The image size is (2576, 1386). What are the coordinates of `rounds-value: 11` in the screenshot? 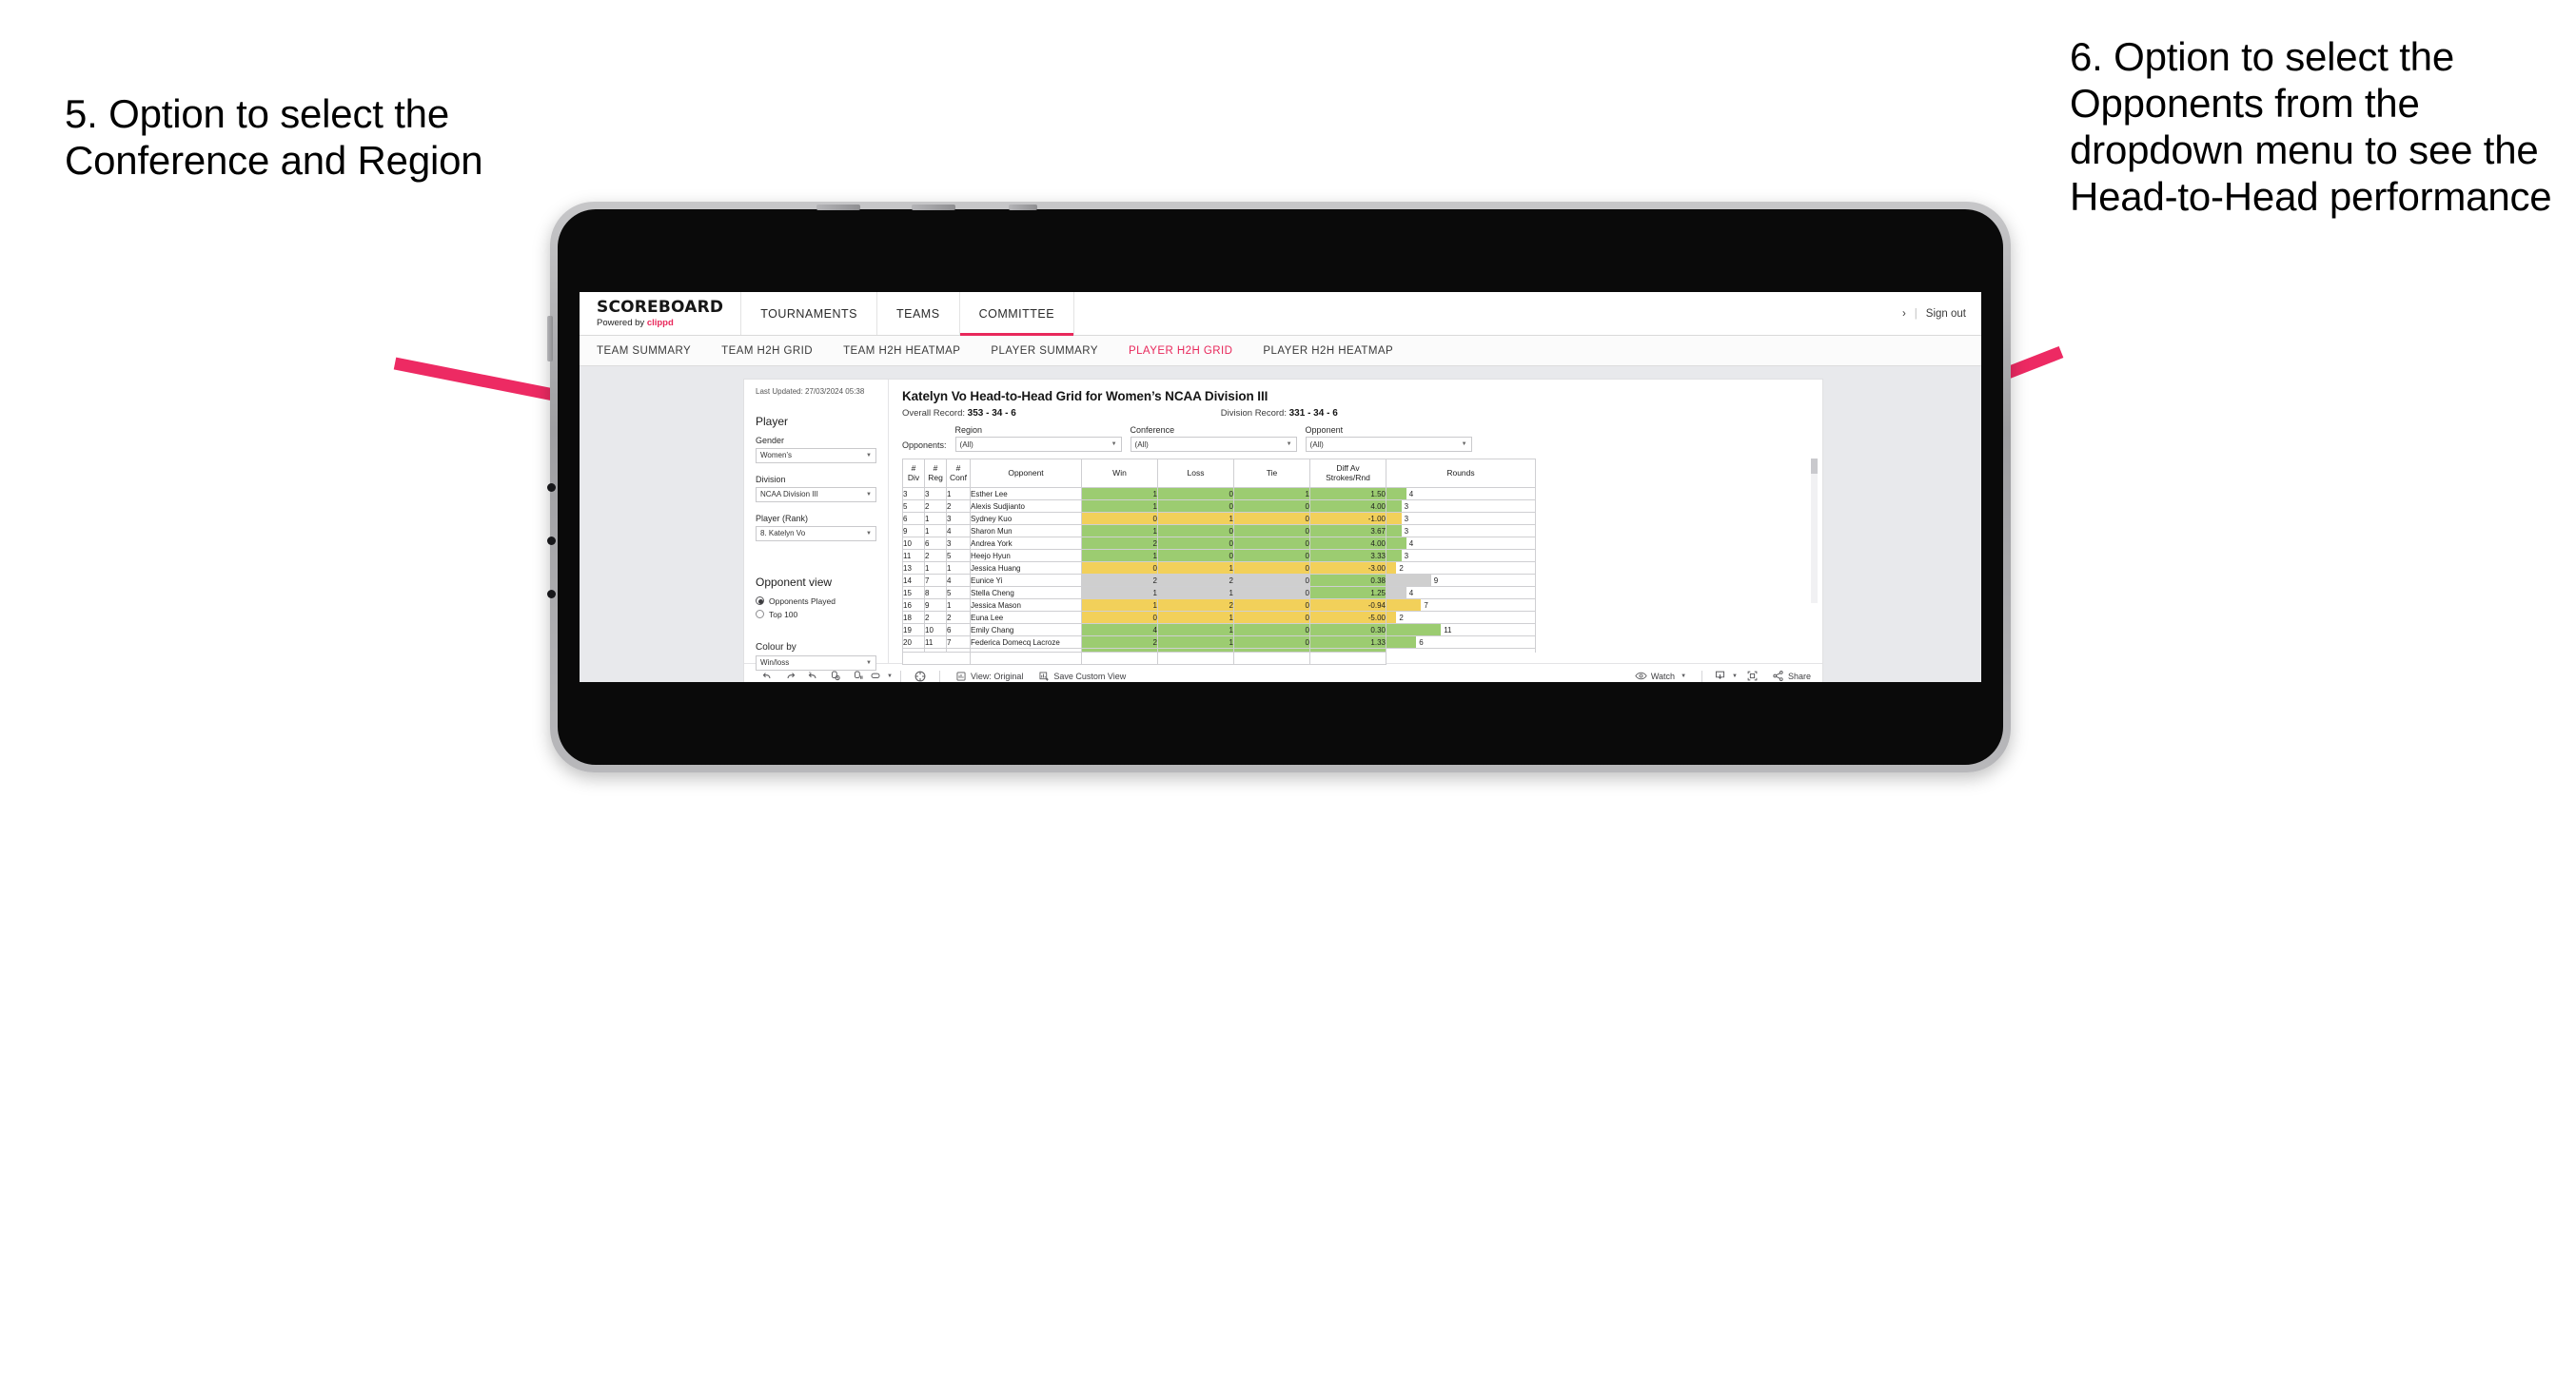 It's located at (1448, 629).